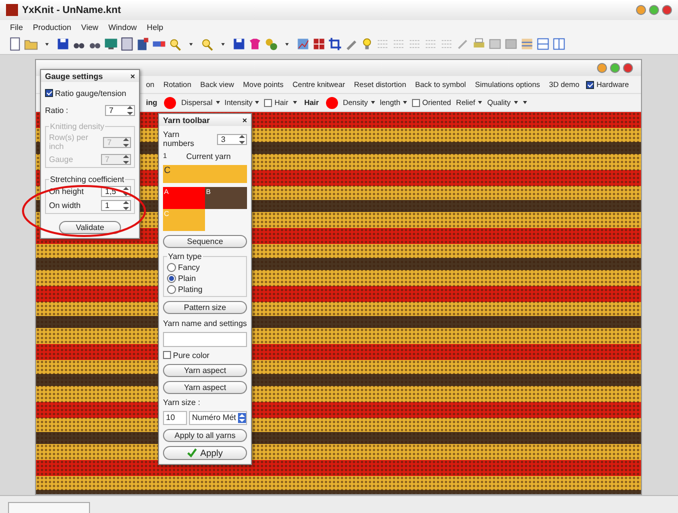 The width and height of the screenshot is (678, 513). I want to click on crop-icon, so click(335, 44).